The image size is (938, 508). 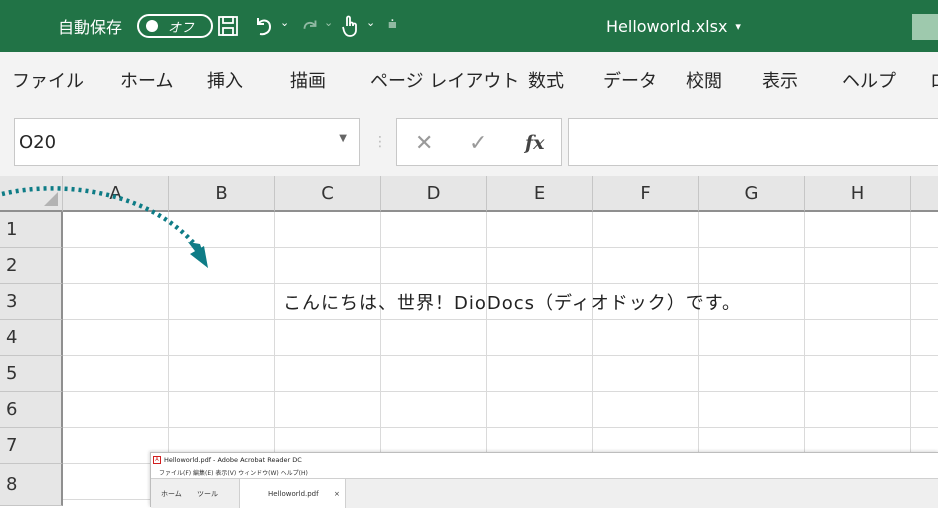 What do you see at coordinates (31, 485) in the screenshot?
I see `row-header-8: 8` at bounding box center [31, 485].